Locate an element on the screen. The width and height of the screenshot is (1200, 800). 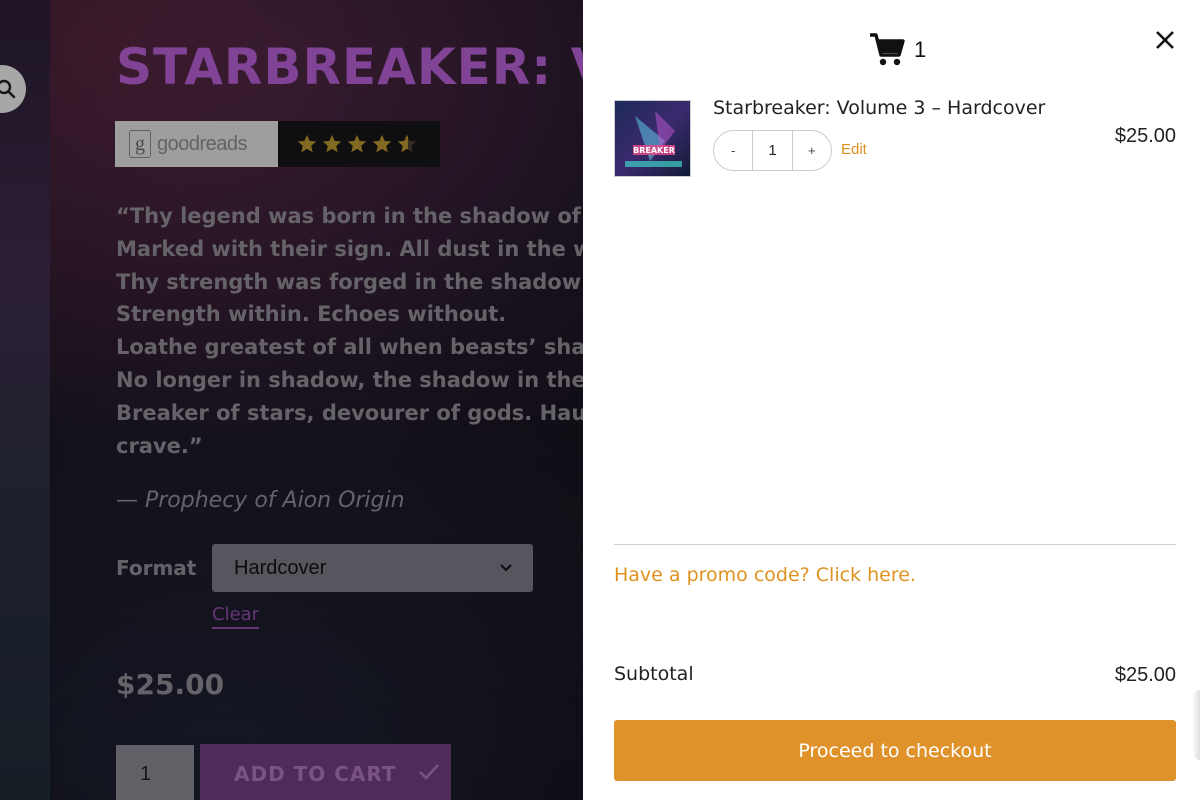
promo-code-link: Have a promo code? Click here. is located at coordinates (765, 575).